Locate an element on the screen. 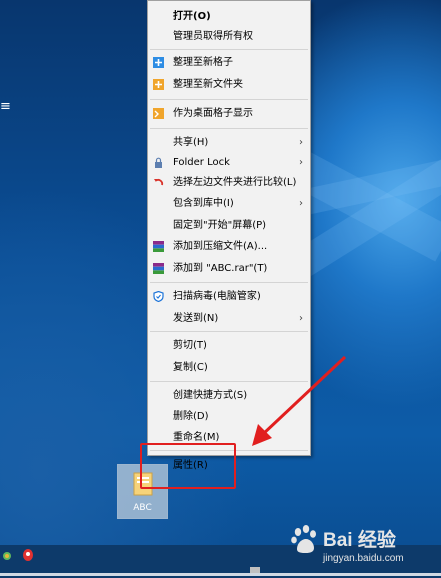 This screenshot has height=578, width=441. baidu-watermark: Bai 经验 jingyan.baidu.com is located at coordinates (362, 548).